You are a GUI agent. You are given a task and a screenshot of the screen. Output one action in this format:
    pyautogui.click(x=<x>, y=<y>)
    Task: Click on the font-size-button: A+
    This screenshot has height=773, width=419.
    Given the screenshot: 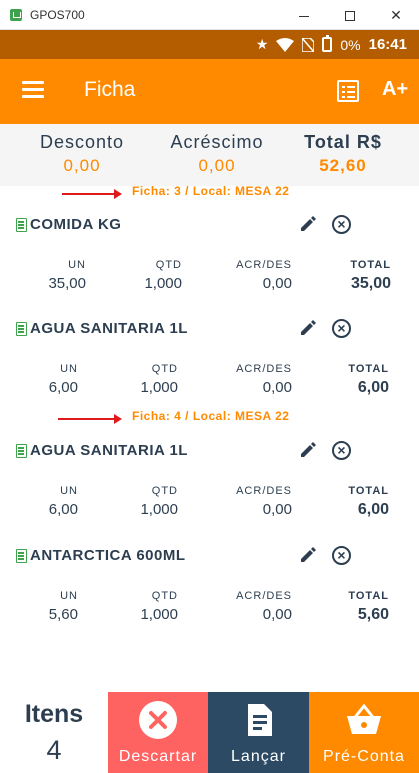 What is the action you would take?
    pyautogui.click(x=395, y=89)
    